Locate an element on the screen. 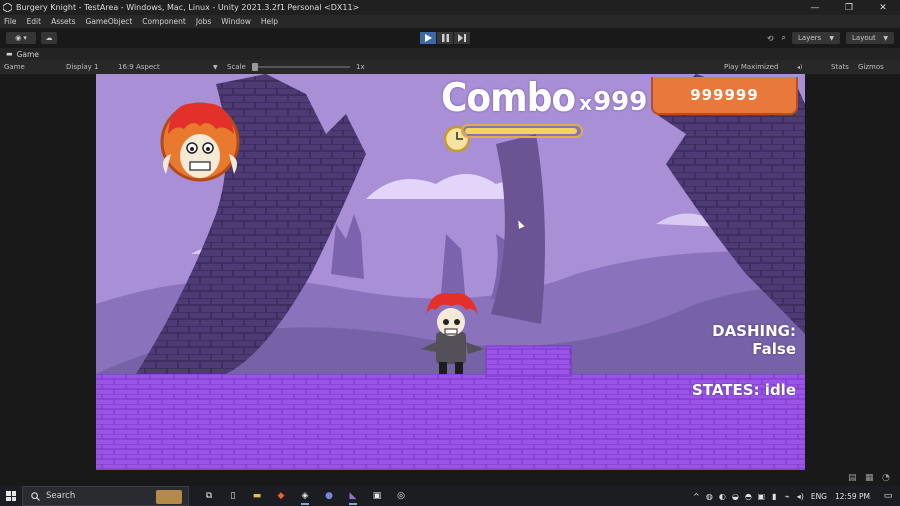 The image size is (900, 506). minimize-icon: — is located at coordinates (815, 7).